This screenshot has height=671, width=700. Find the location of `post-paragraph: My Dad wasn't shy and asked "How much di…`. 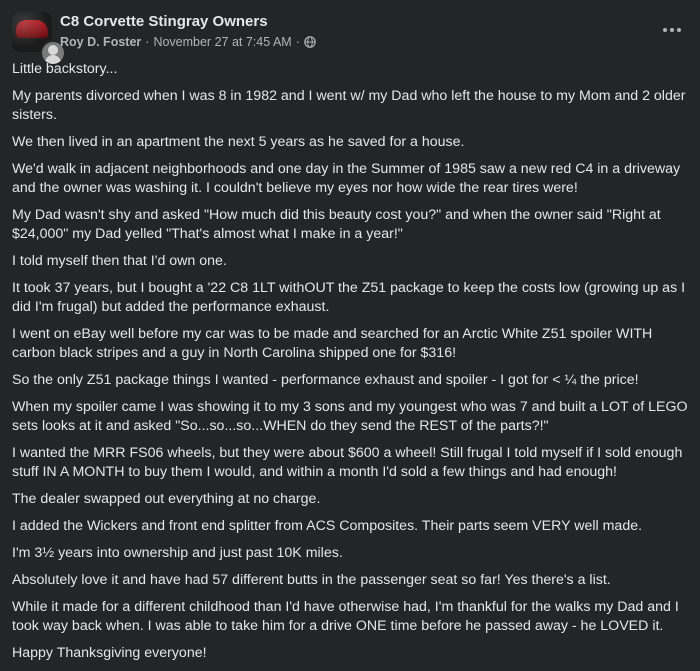

post-paragraph: My Dad wasn't shy and asked "How much di… is located at coordinates (336, 224).